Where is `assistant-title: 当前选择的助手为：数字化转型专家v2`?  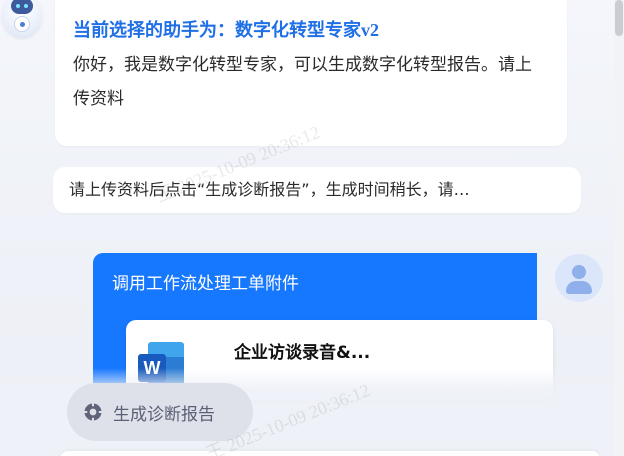 assistant-title: 当前选择的助手为：数字化转型专家v2 is located at coordinates (226, 30).